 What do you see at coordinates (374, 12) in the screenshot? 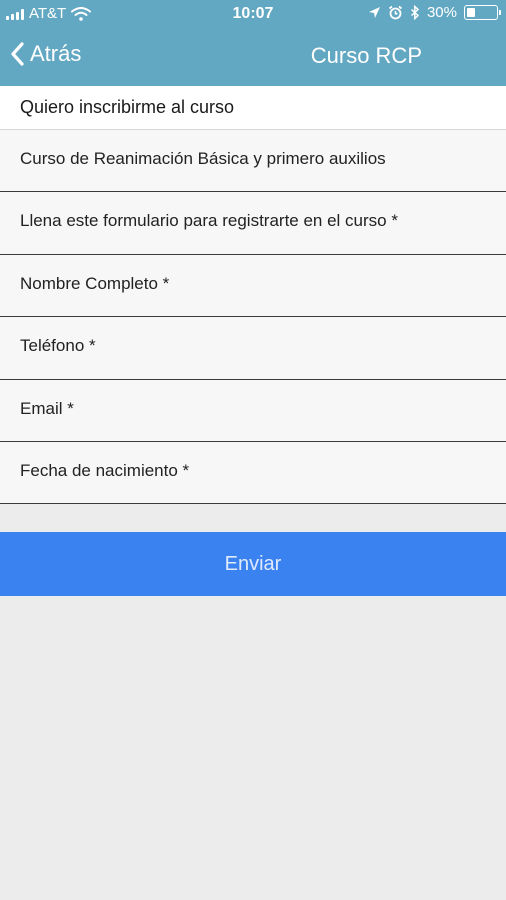
I see `location-icon` at bounding box center [374, 12].